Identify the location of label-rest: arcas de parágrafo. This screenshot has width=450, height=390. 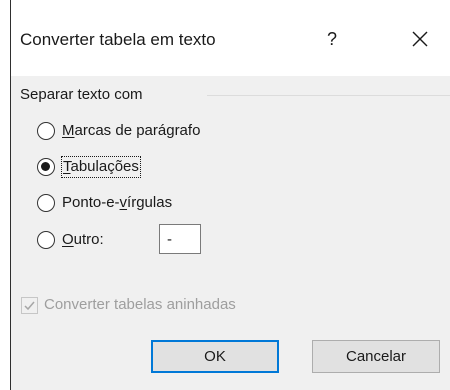
(137, 130).